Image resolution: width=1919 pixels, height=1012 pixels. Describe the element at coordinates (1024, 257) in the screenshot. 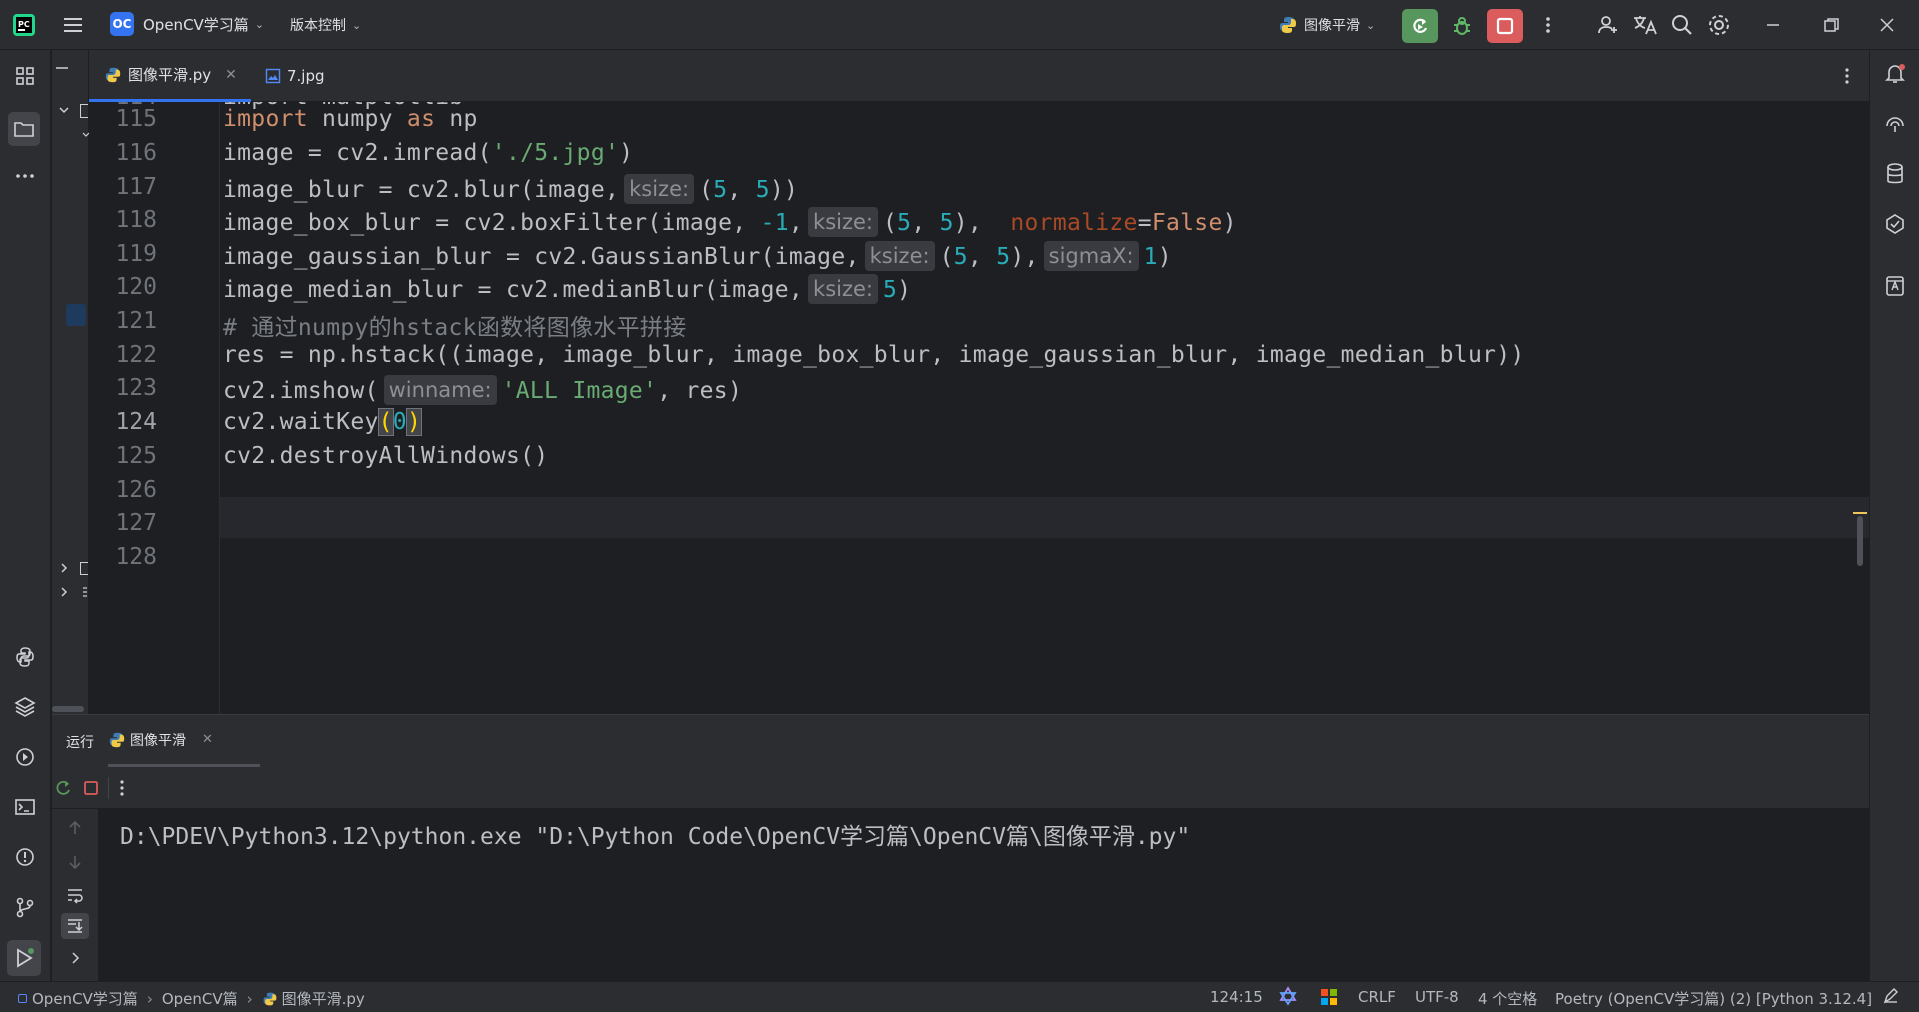

I see `code-text: ),` at that location.